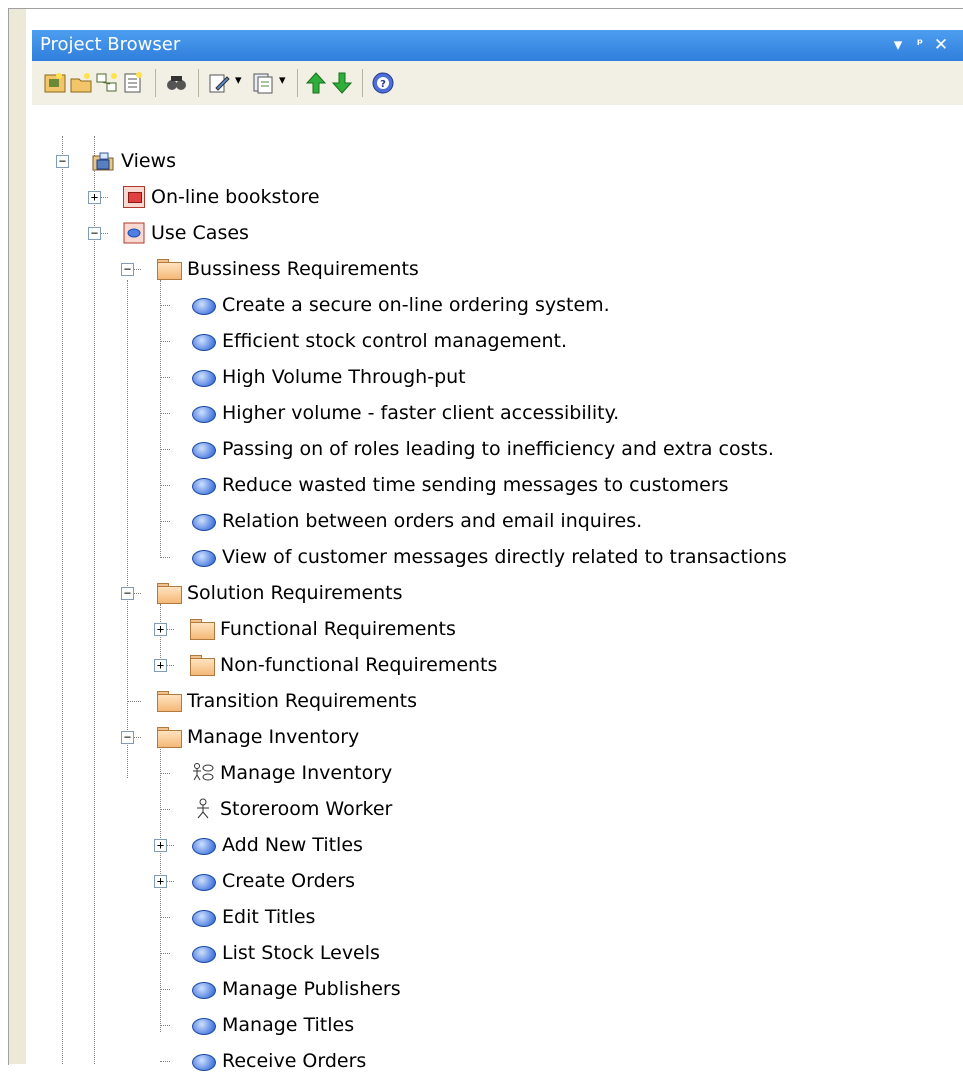 The height and width of the screenshot is (1076, 963). What do you see at coordinates (81, 83) in the screenshot?
I see `new-view-icon` at bounding box center [81, 83].